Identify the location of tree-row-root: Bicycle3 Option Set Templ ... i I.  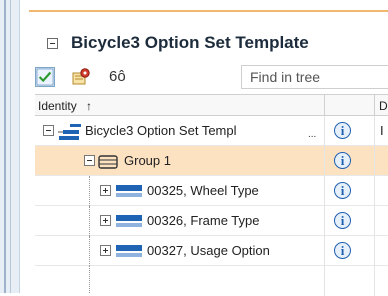
(211, 131).